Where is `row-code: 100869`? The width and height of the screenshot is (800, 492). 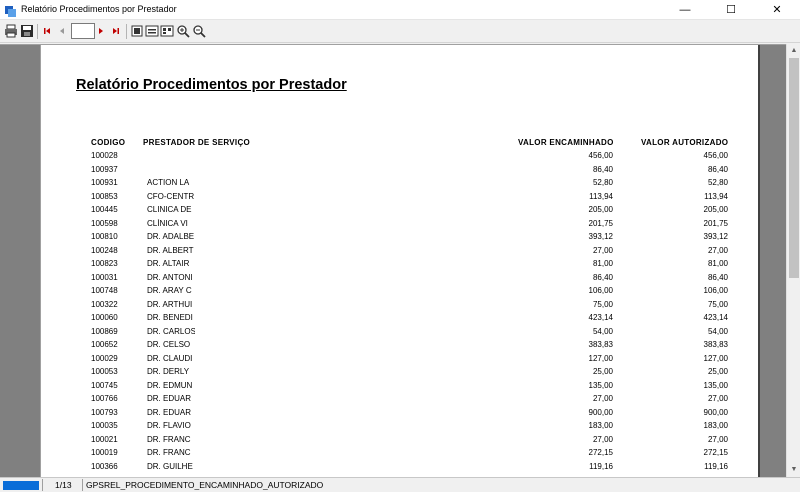
row-code: 100869 is located at coordinates (104, 331).